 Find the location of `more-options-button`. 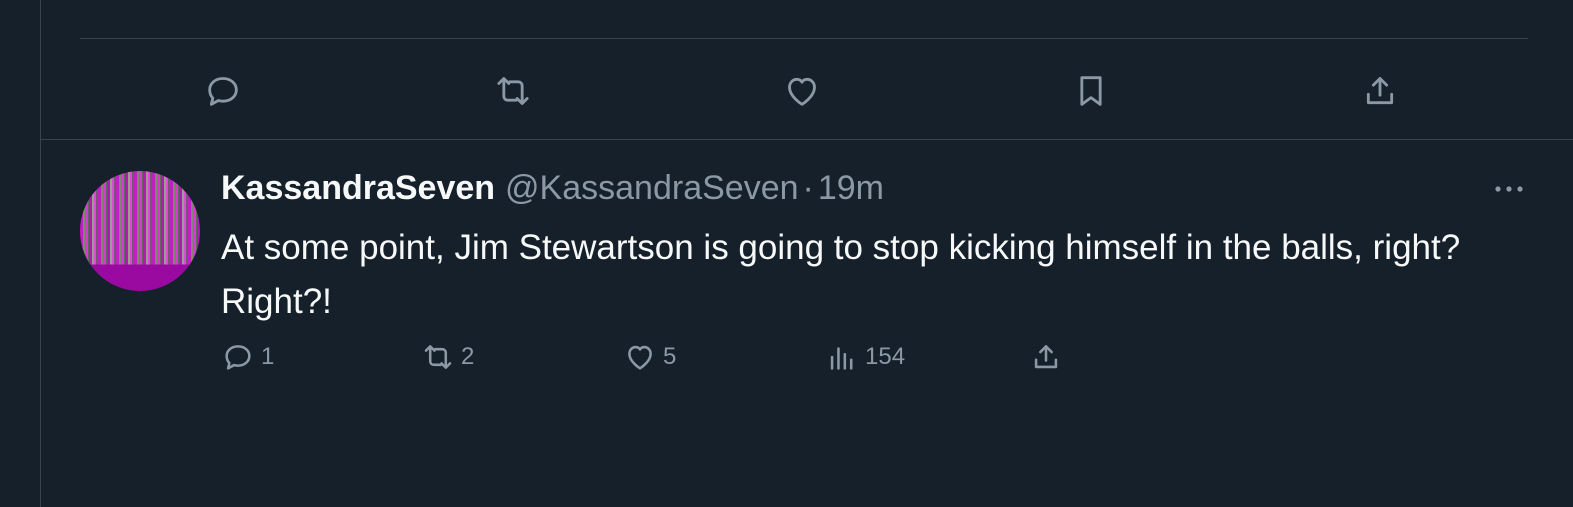

more-options-button is located at coordinates (1509, 189).